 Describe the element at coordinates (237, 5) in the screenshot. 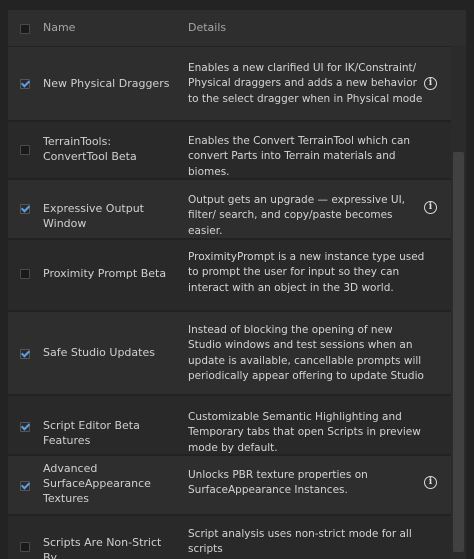

I see `panel-border-top` at that location.